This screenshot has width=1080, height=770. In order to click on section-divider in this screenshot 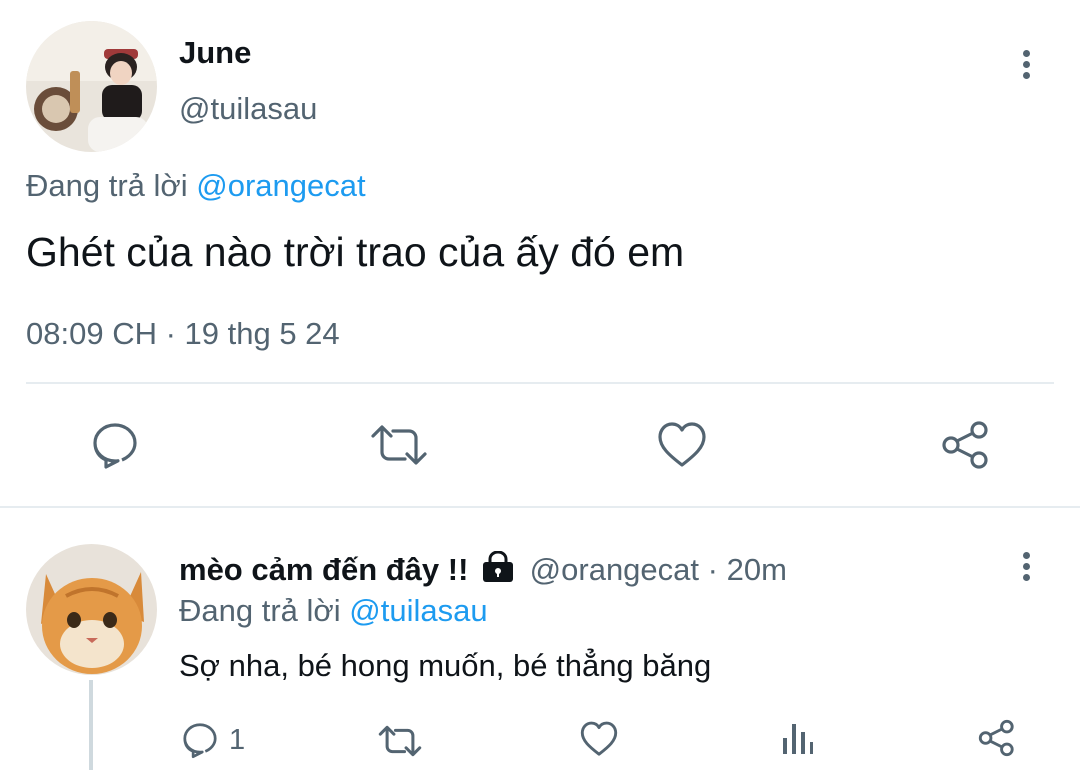, I will do `click(540, 507)`.